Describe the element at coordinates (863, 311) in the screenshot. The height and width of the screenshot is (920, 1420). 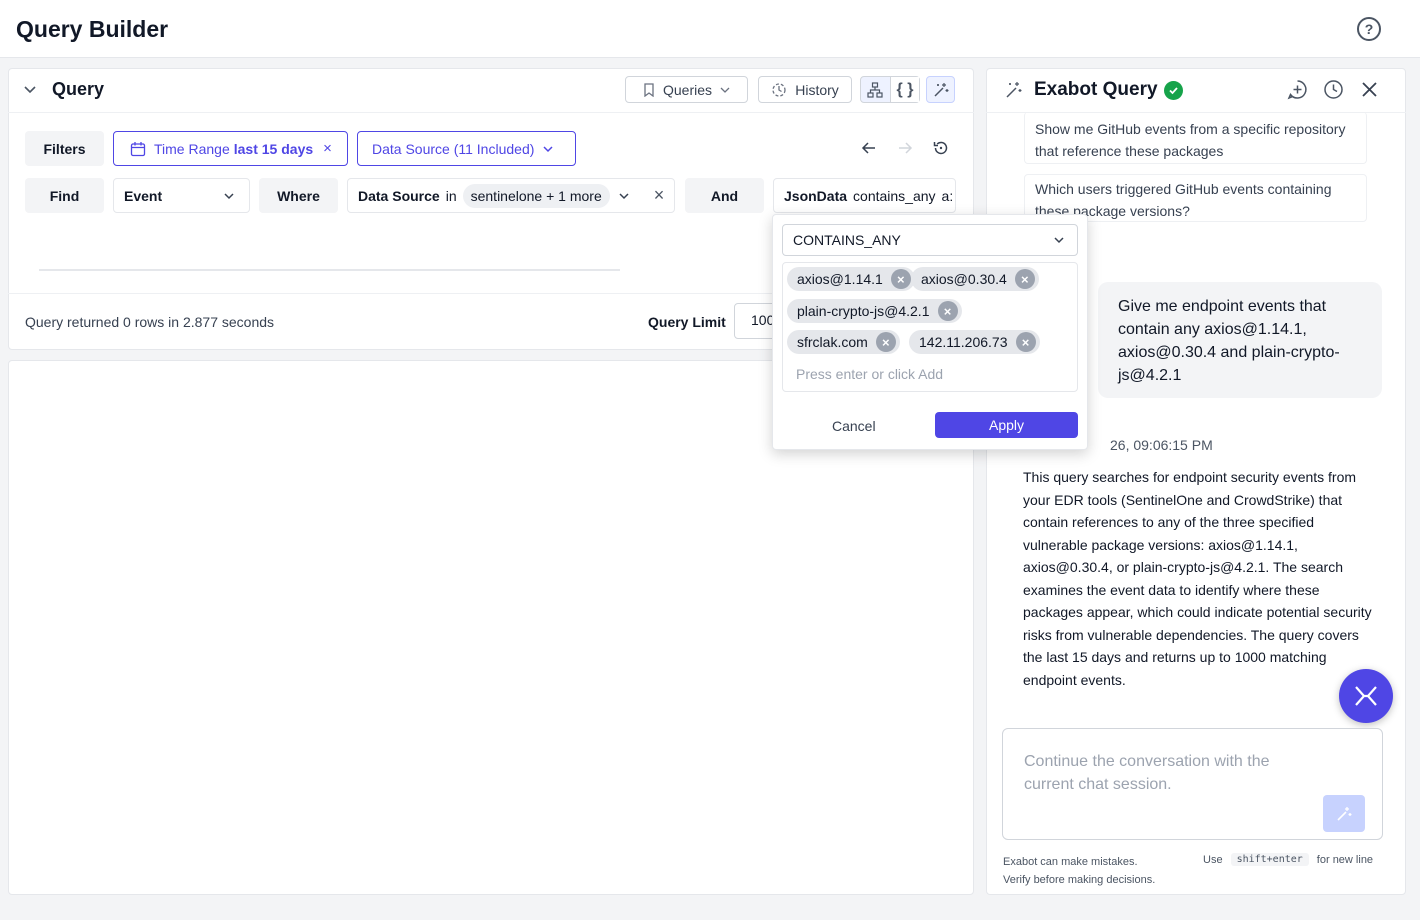
I see `value-tag-label: plain-crypto-js@4.2.1` at that location.